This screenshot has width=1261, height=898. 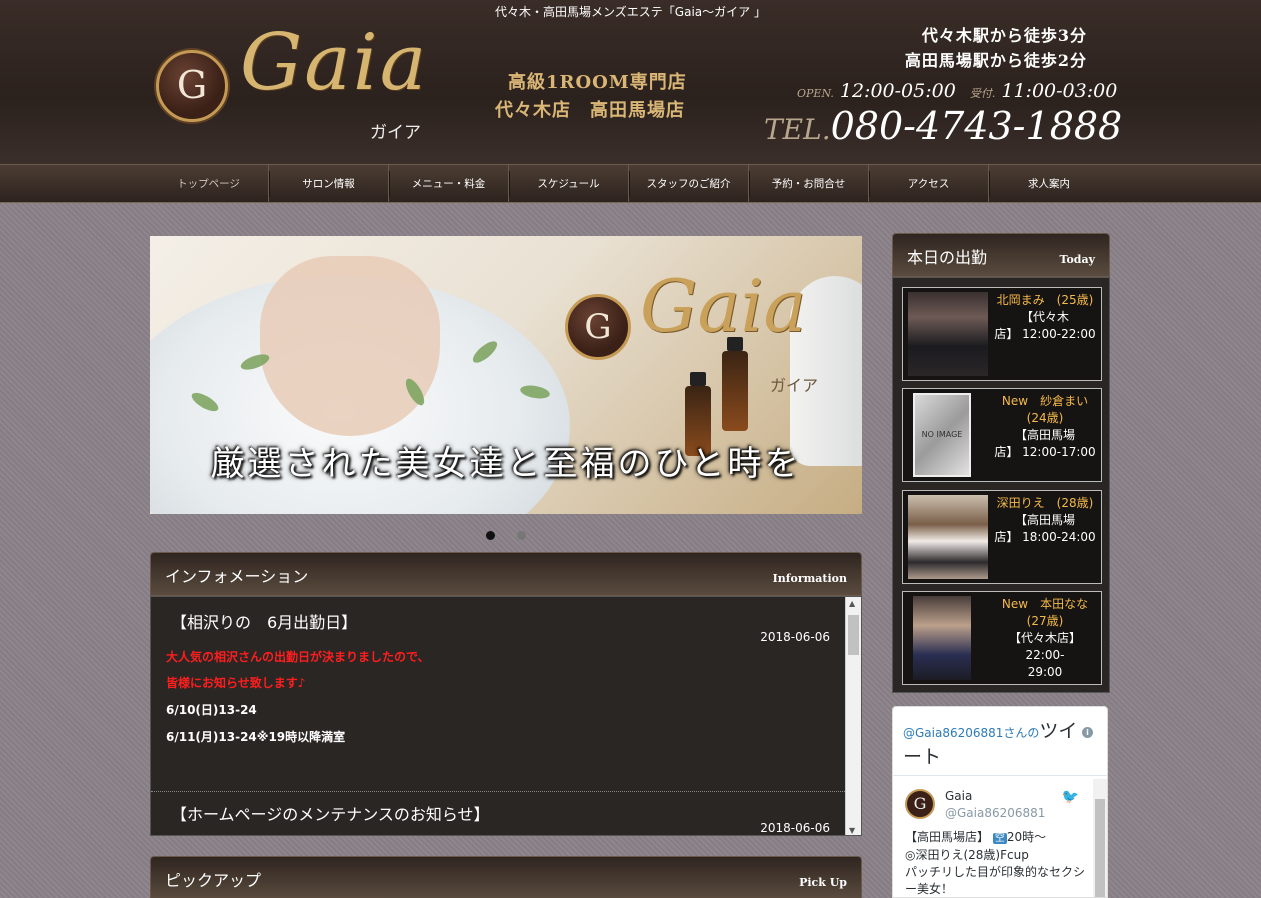 I want to click on staff-name: New 本田なな (27歳), so click(x=1045, y=613).